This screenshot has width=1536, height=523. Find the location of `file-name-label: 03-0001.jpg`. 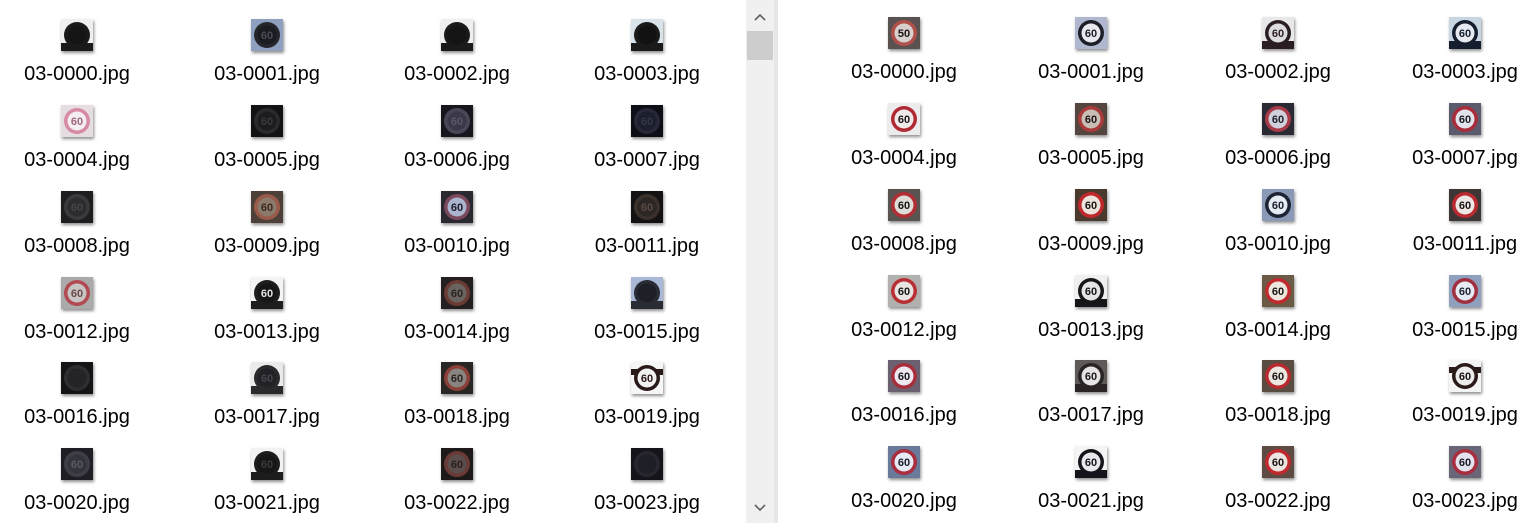

file-name-label: 03-0001.jpg is located at coordinates (267, 74).